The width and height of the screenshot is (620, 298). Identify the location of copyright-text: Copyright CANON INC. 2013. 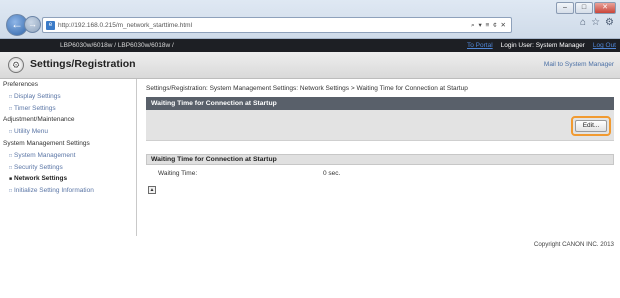
(573, 244).